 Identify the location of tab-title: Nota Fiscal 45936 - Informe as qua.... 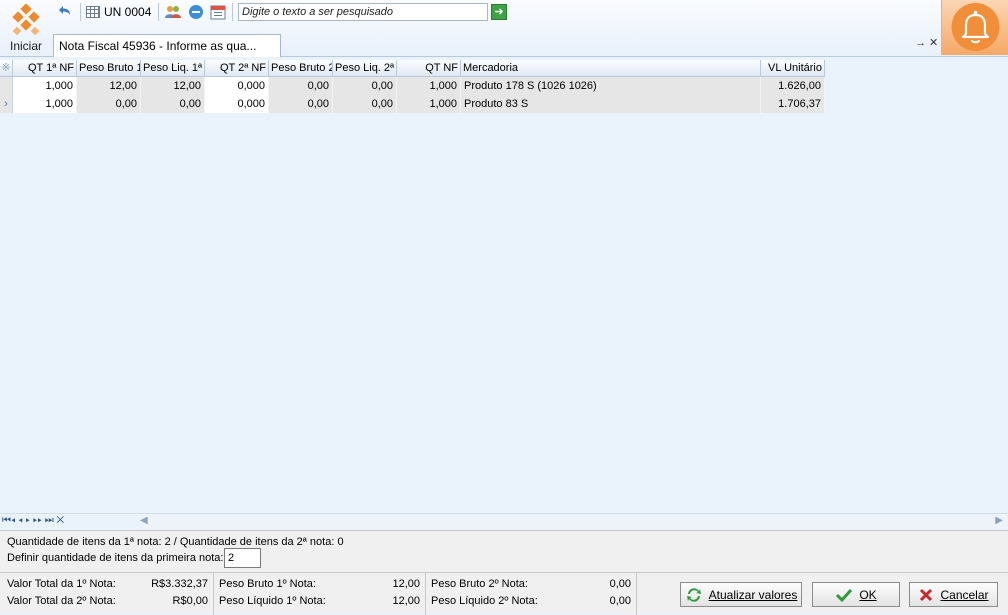
(158, 46).